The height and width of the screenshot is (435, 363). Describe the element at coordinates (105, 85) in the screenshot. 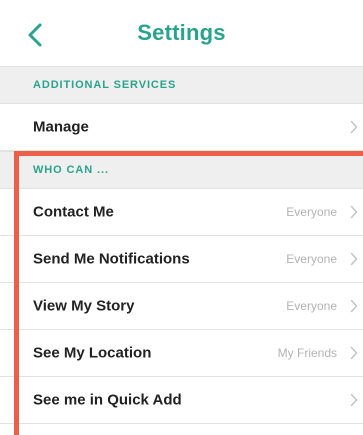

I see `section-header-label: ADDITIONAL SERVICES` at that location.